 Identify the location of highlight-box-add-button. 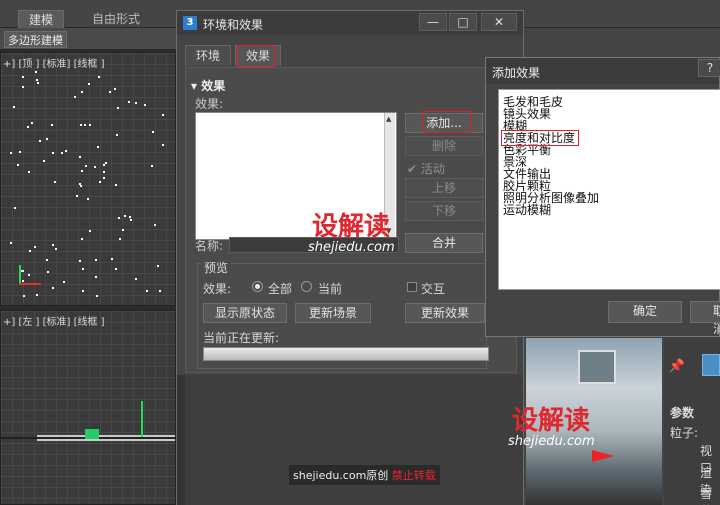
(447, 122).